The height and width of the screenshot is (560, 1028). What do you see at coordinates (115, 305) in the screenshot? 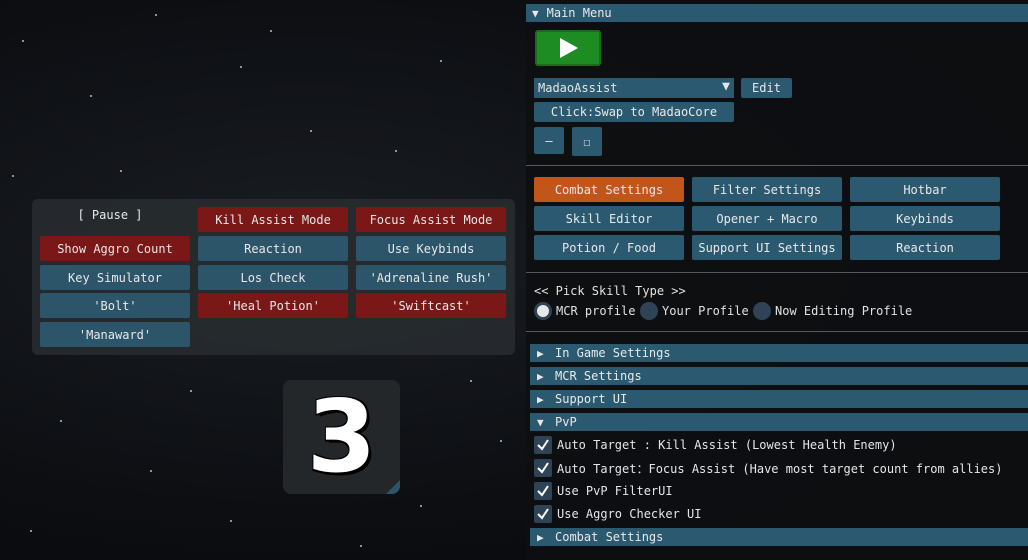
I see `bolt-button: 'Bolt'` at bounding box center [115, 305].